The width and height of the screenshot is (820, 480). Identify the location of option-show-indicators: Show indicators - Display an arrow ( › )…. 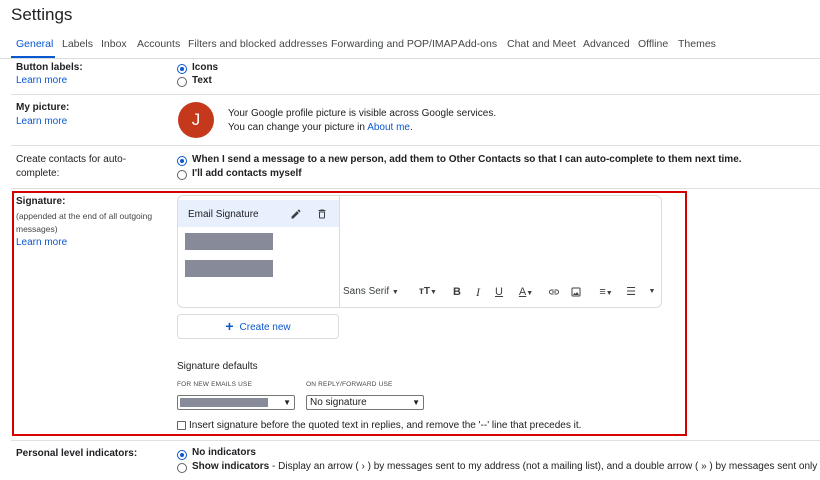
(506, 466).